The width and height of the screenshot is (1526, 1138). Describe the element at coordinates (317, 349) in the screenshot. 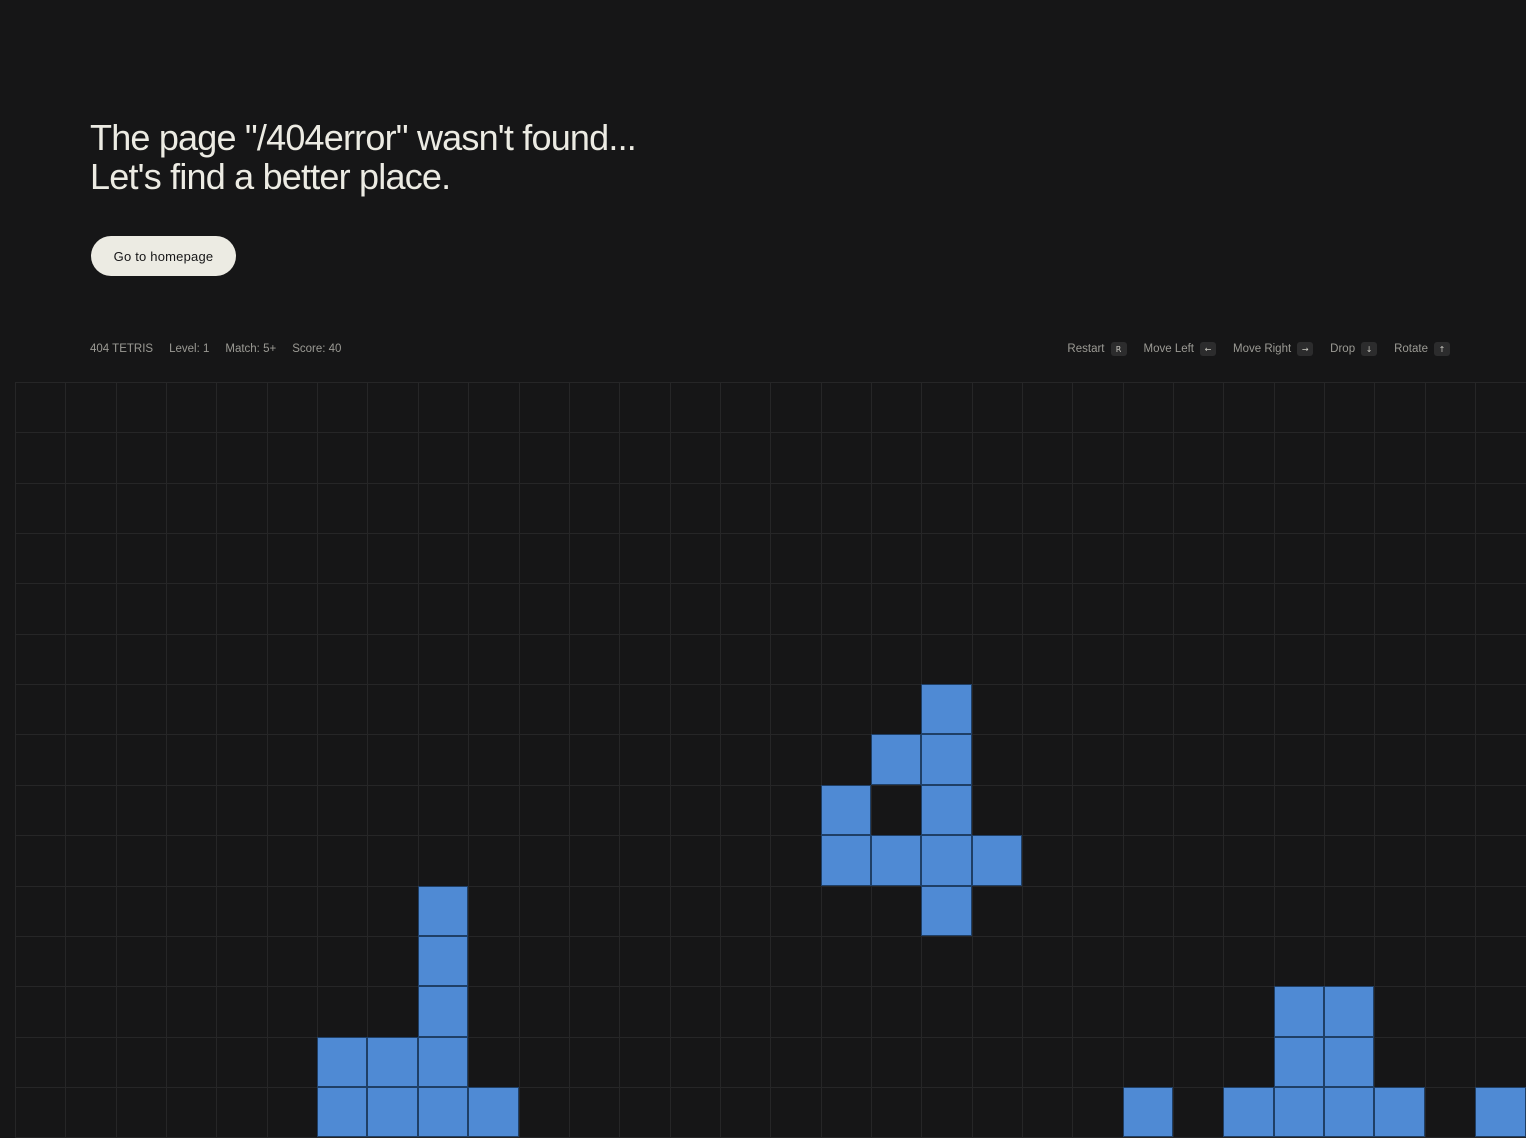

I see `score-indicator: Score: 40` at that location.